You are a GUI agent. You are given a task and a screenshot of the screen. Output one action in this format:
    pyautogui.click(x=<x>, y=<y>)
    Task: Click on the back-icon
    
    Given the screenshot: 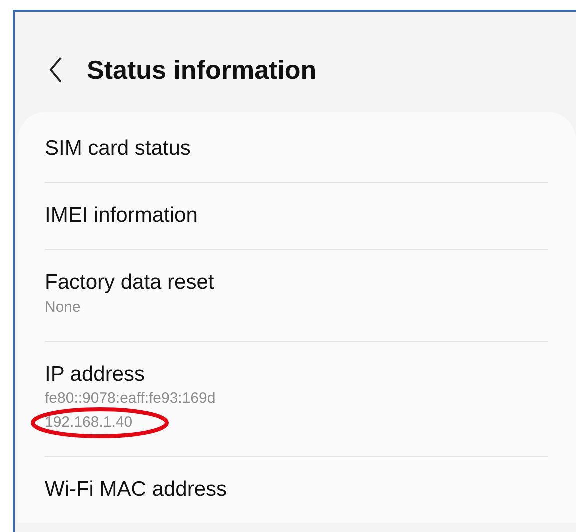 What is the action you would take?
    pyautogui.click(x=56, y=70)
    